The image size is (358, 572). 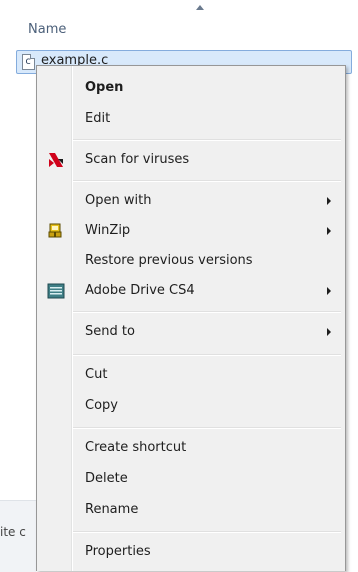 What do you see at coordinates (104, 87) in the screenshot?
I see `menu-item-label: Open` at bounding box center [104, 87].